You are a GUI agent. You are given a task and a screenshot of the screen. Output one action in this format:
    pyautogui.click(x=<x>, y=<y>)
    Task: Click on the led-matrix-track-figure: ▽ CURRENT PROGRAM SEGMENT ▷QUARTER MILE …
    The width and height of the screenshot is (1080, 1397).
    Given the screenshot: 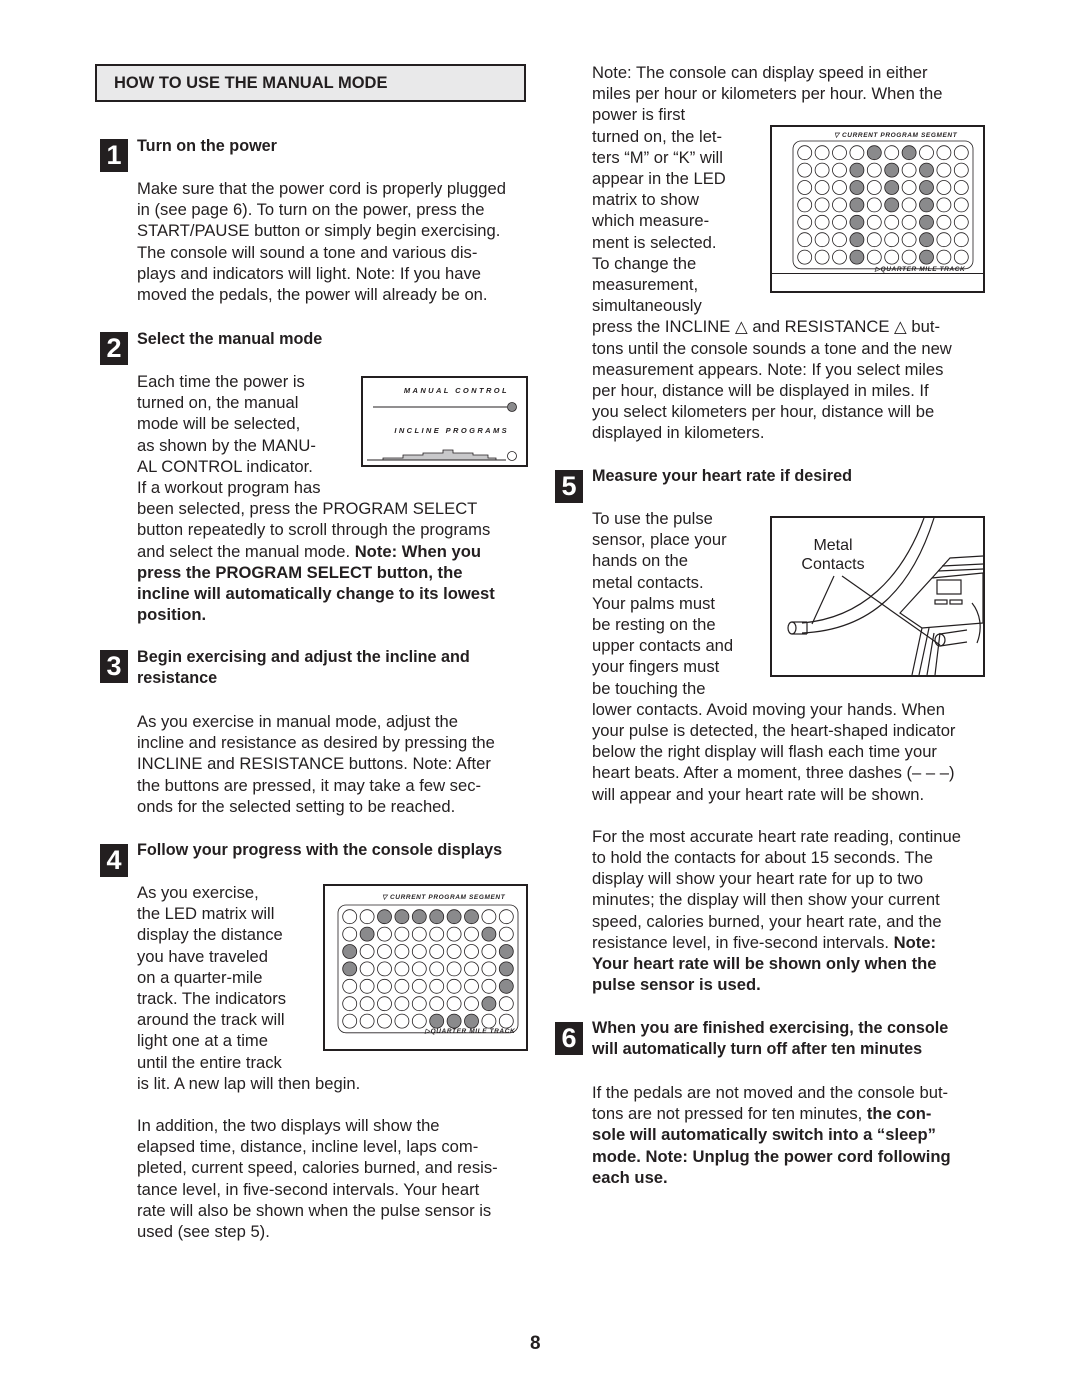 What is the action you would take?
    pyautogui.click(x=425, y=967)
    